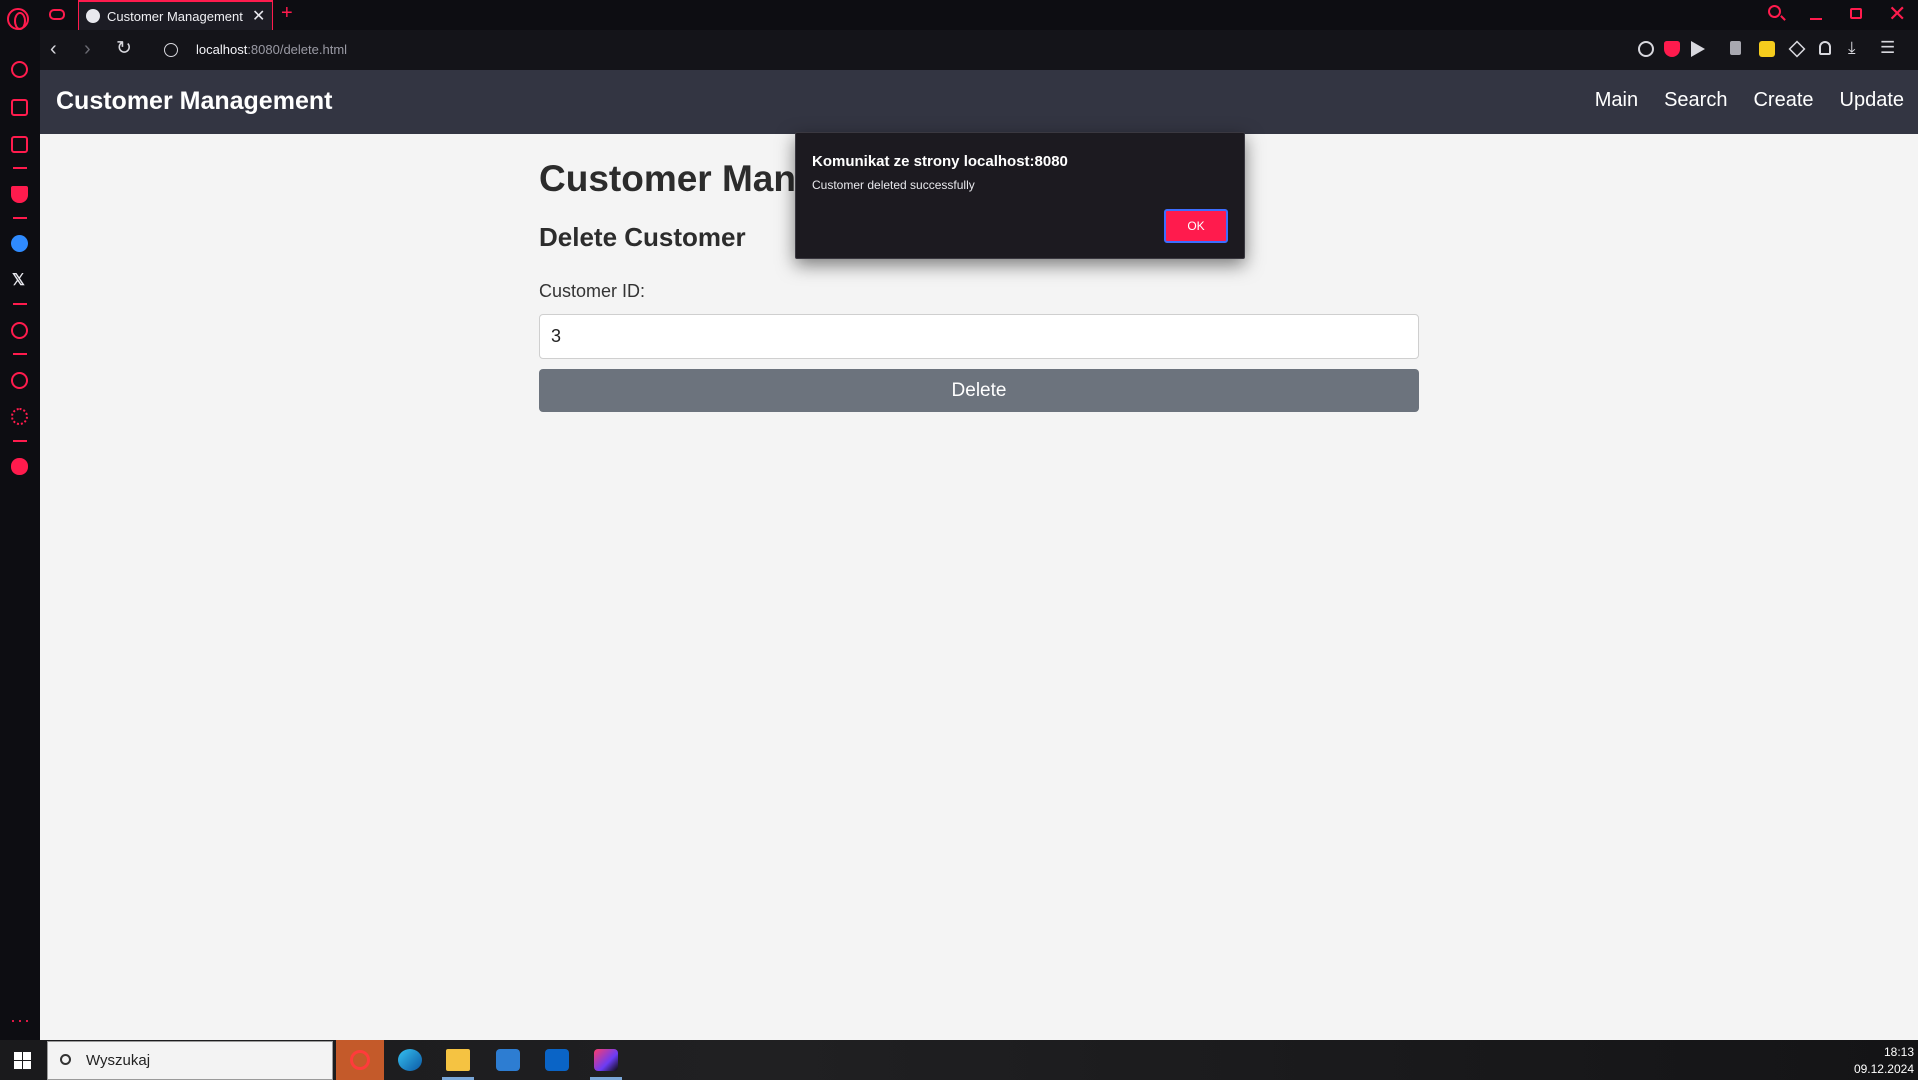 Image resolution: width=1918 pixels, height=1080 pixels. I want to click on taskbar-intellij, so click(606, 1060).